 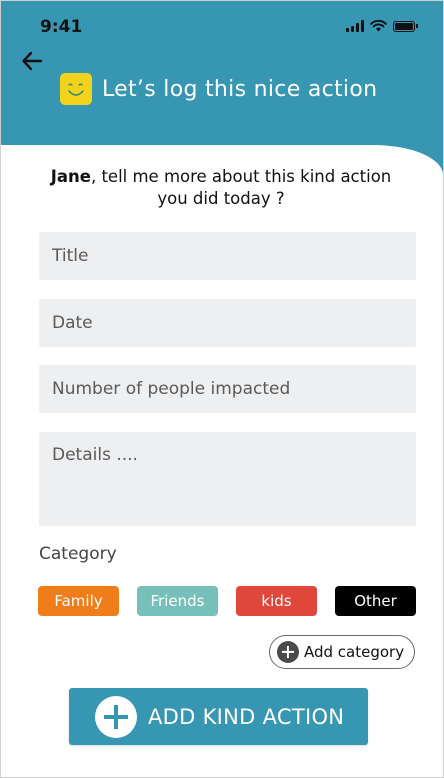 What do you see at coordinates (240, 89) in the screenshot?
I see `page-title: Let’s log this nice action` at bounding box center [240, 89].